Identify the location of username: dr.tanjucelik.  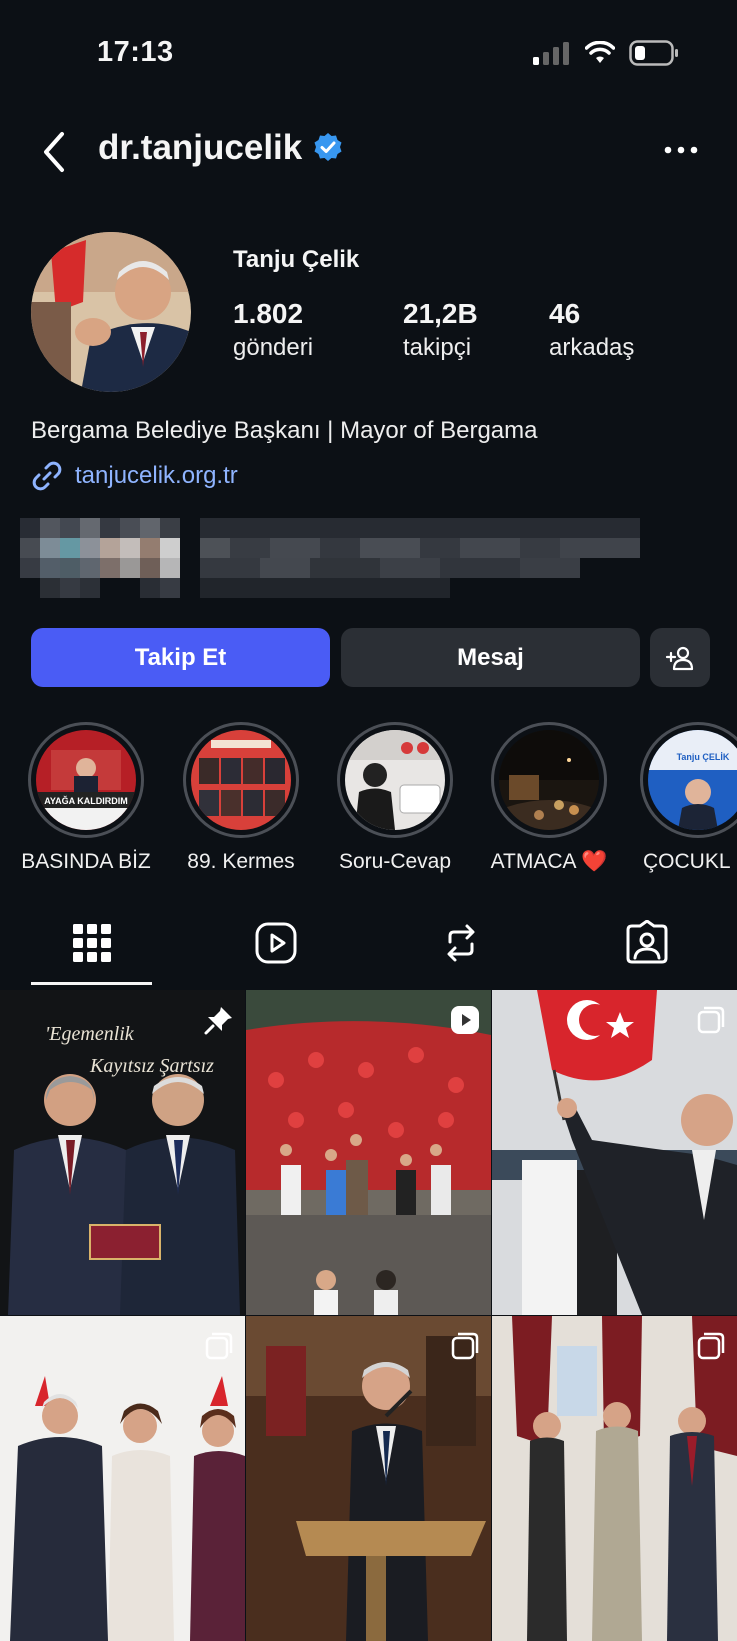
(200, 147).